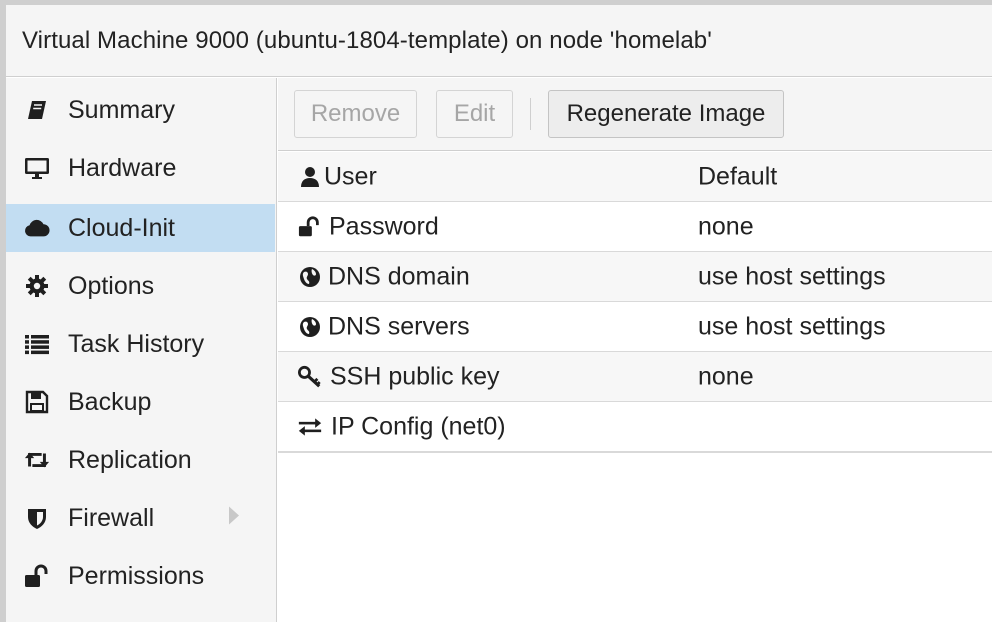 Image resolution: width=992 pixels, height=622 pixels. Describe the element at coordinates (37, 110) in the screenshot. I see `book-icon` at that location.